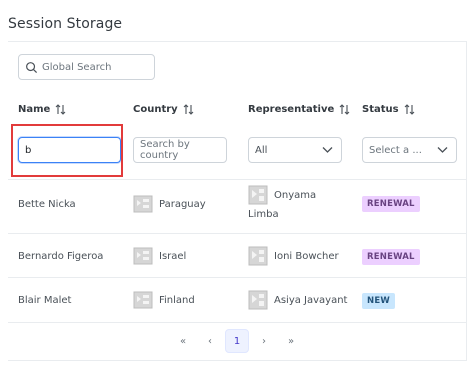 Image resolution: width=474 pixels, height=366 pixels. I want to click on status-badge: NEW, so click(378, 301).